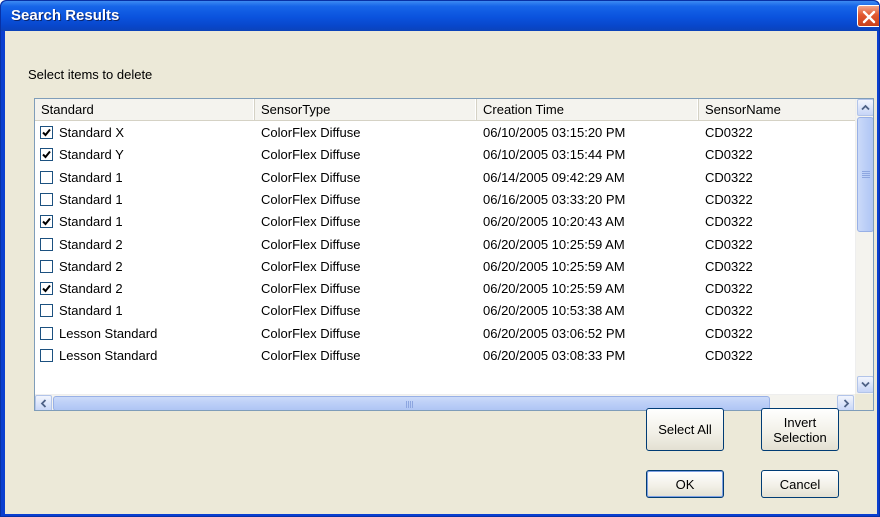 The width and height of the screenshot is (880, 517). Describe the element at coordinates (864, 402) in the screenshot. I see `scroll-corner` at that location.